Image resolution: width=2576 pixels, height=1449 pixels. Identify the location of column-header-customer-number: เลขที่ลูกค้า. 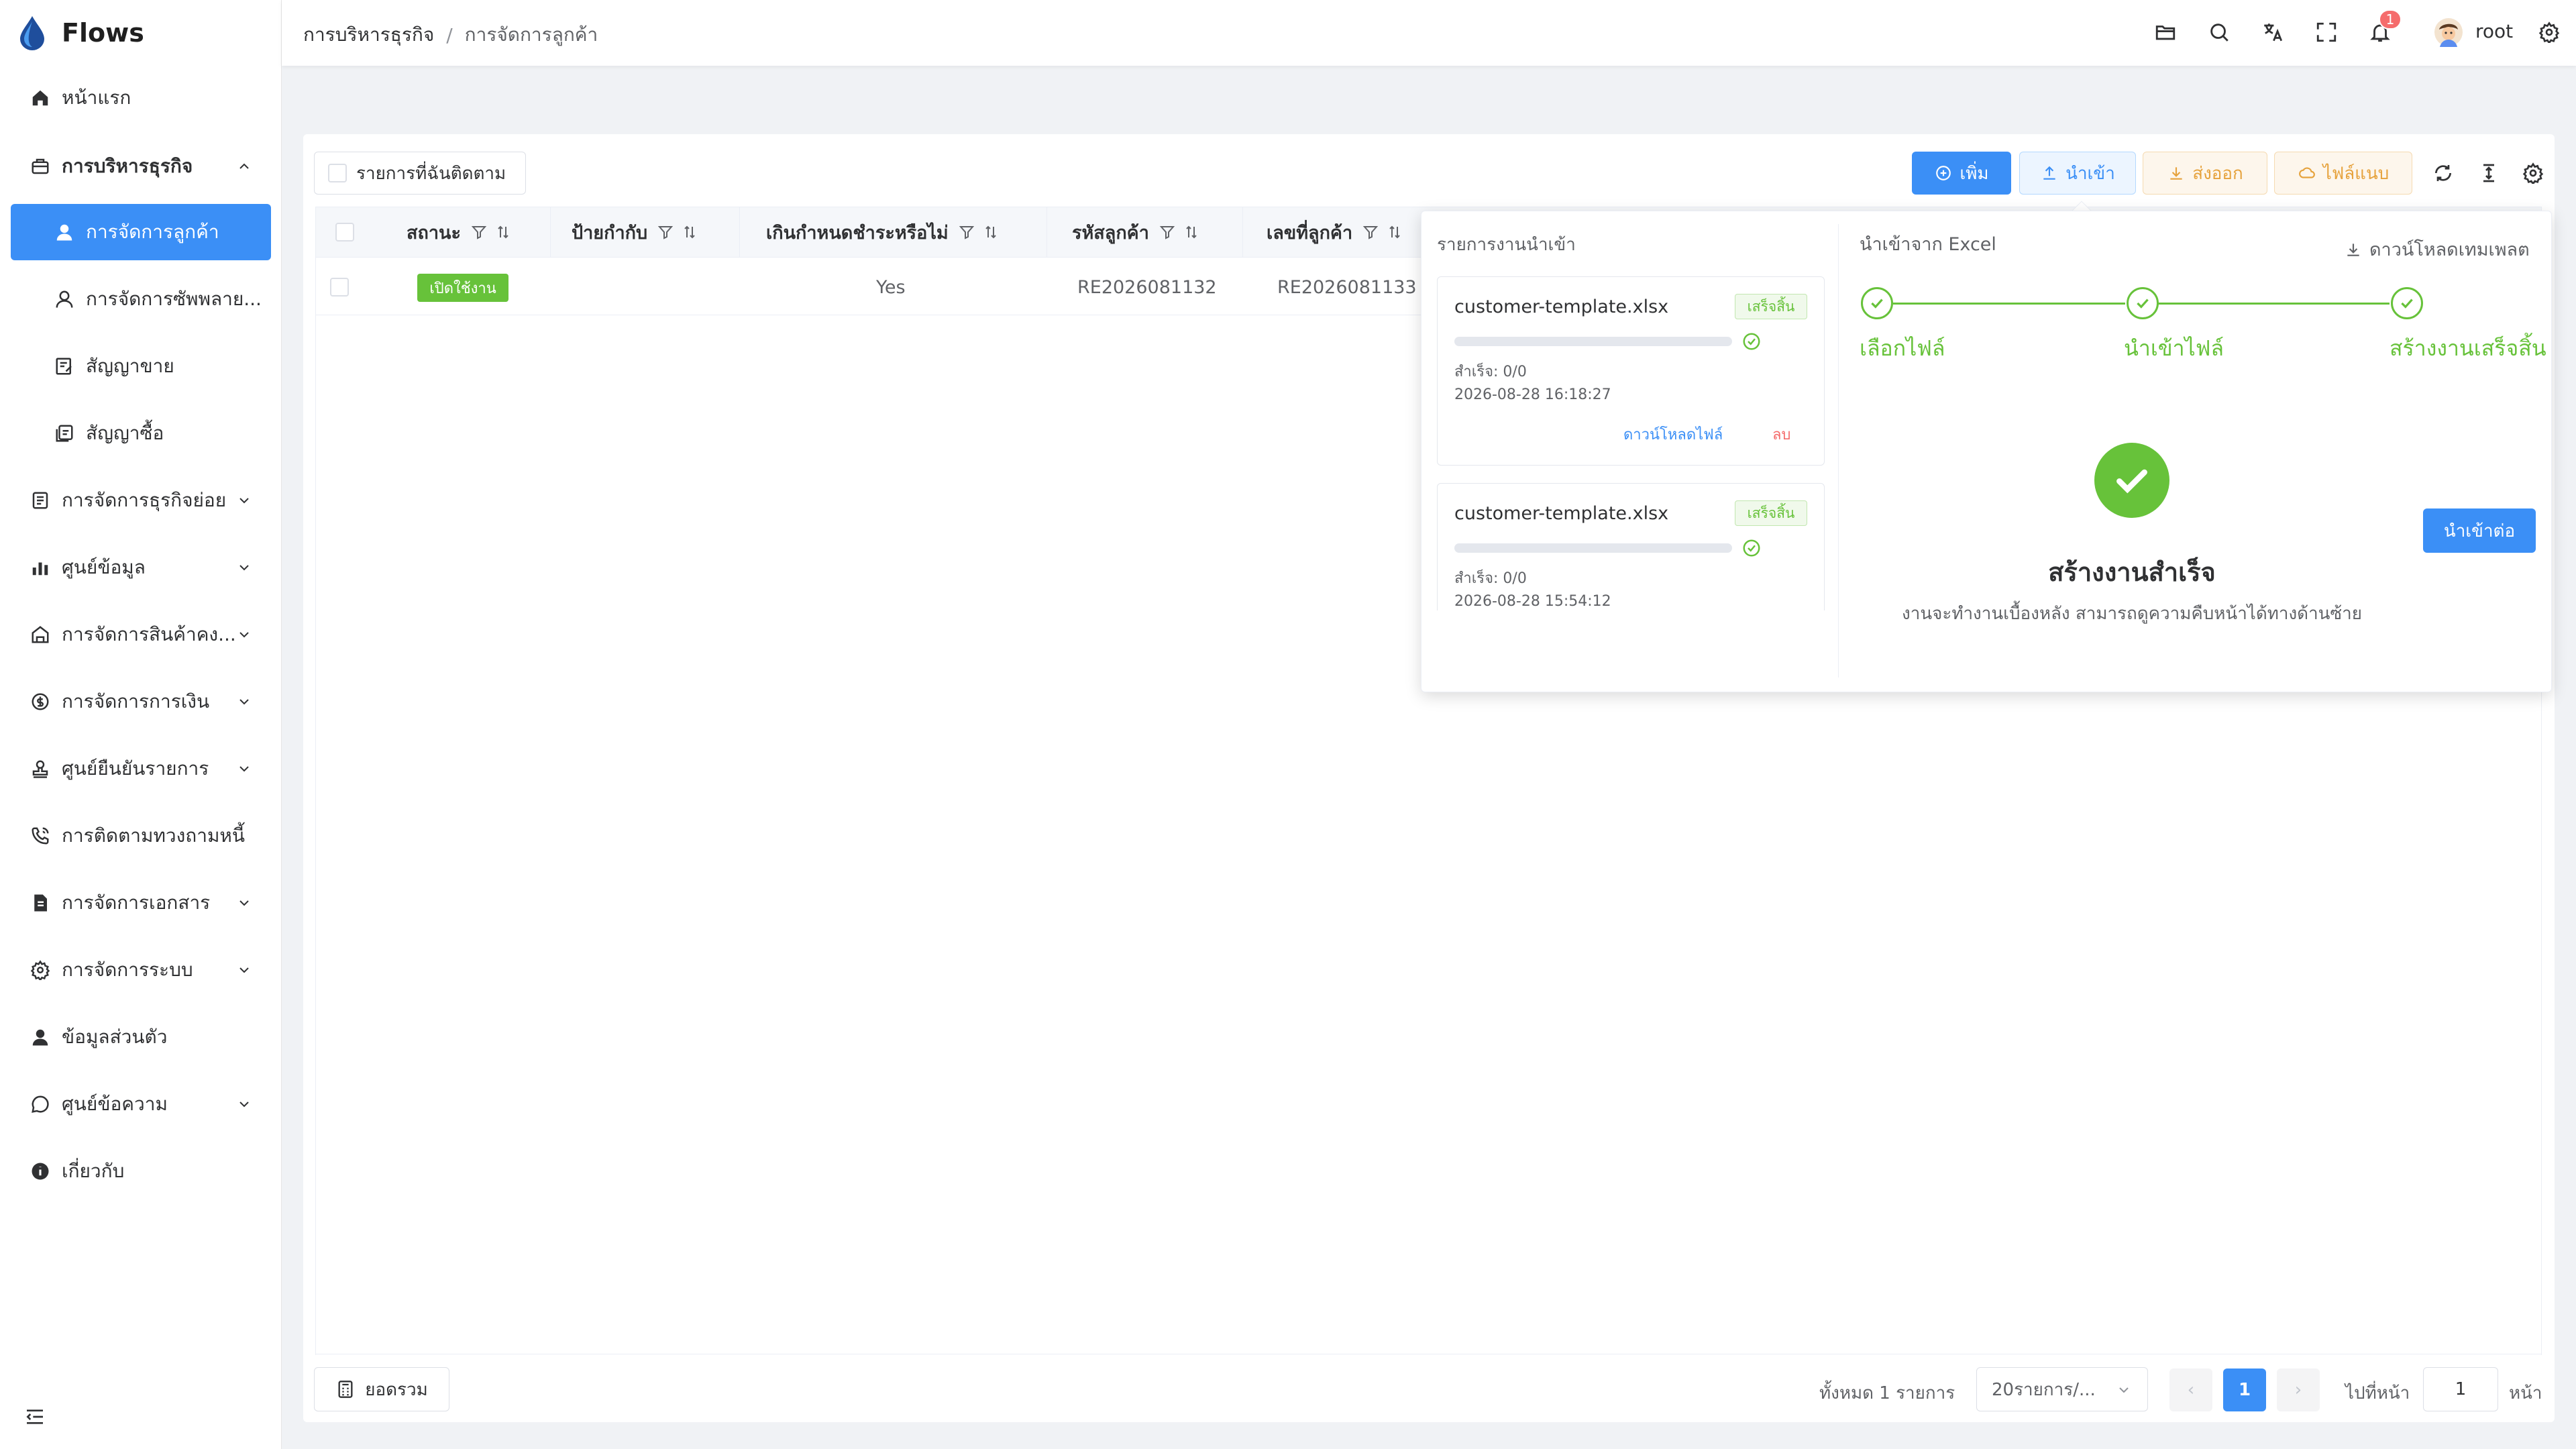
(1335, 232).